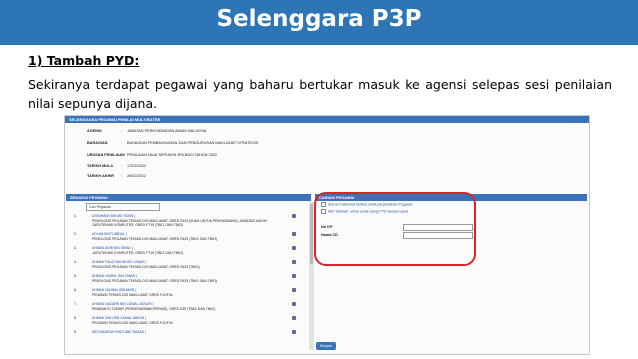  What do you see at coordinates (117, 166) in the screenshot?
I see `info-row-tarikh-mula: TARIKH MULA:17/02/2022` at bounding box center [117, 166].